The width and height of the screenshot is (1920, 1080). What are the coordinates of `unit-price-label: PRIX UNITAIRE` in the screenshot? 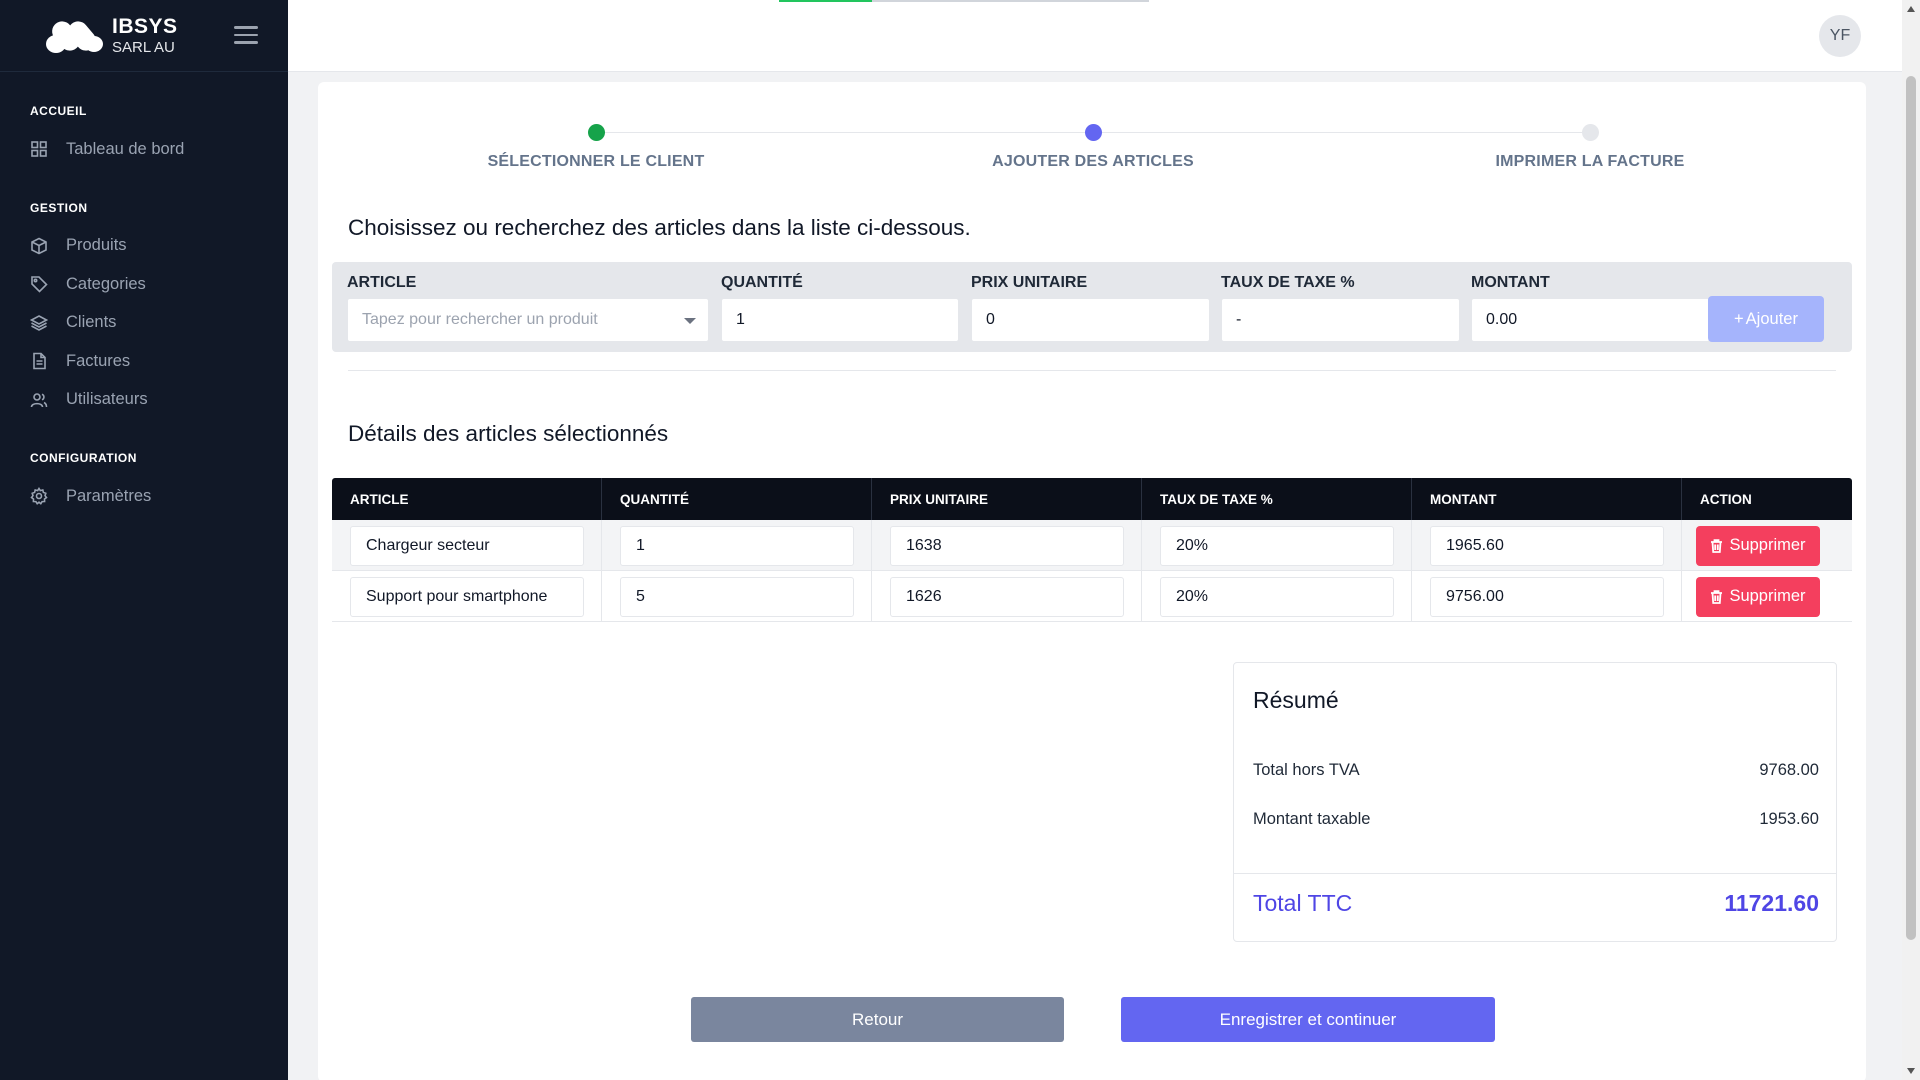 It's located at (1029, 282).